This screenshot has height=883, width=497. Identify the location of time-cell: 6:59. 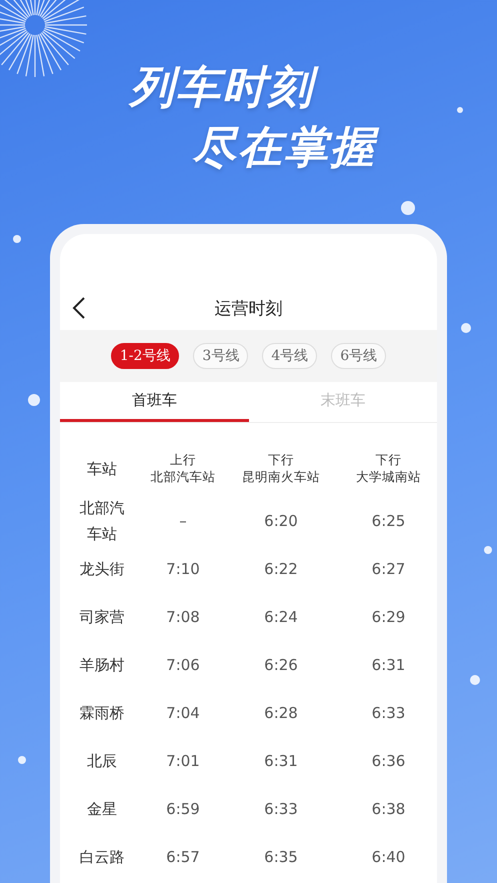
(183, 809).